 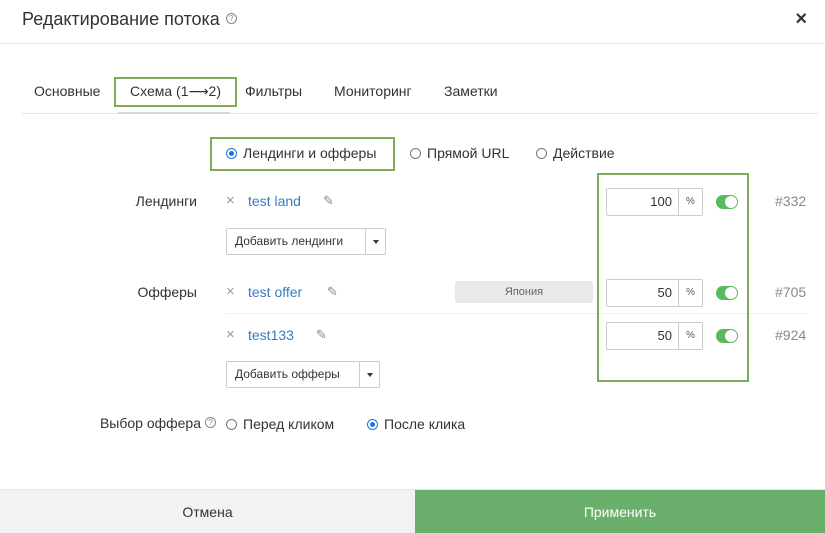 I want to click on country-badge: Япония, so click(x=524, y=292).